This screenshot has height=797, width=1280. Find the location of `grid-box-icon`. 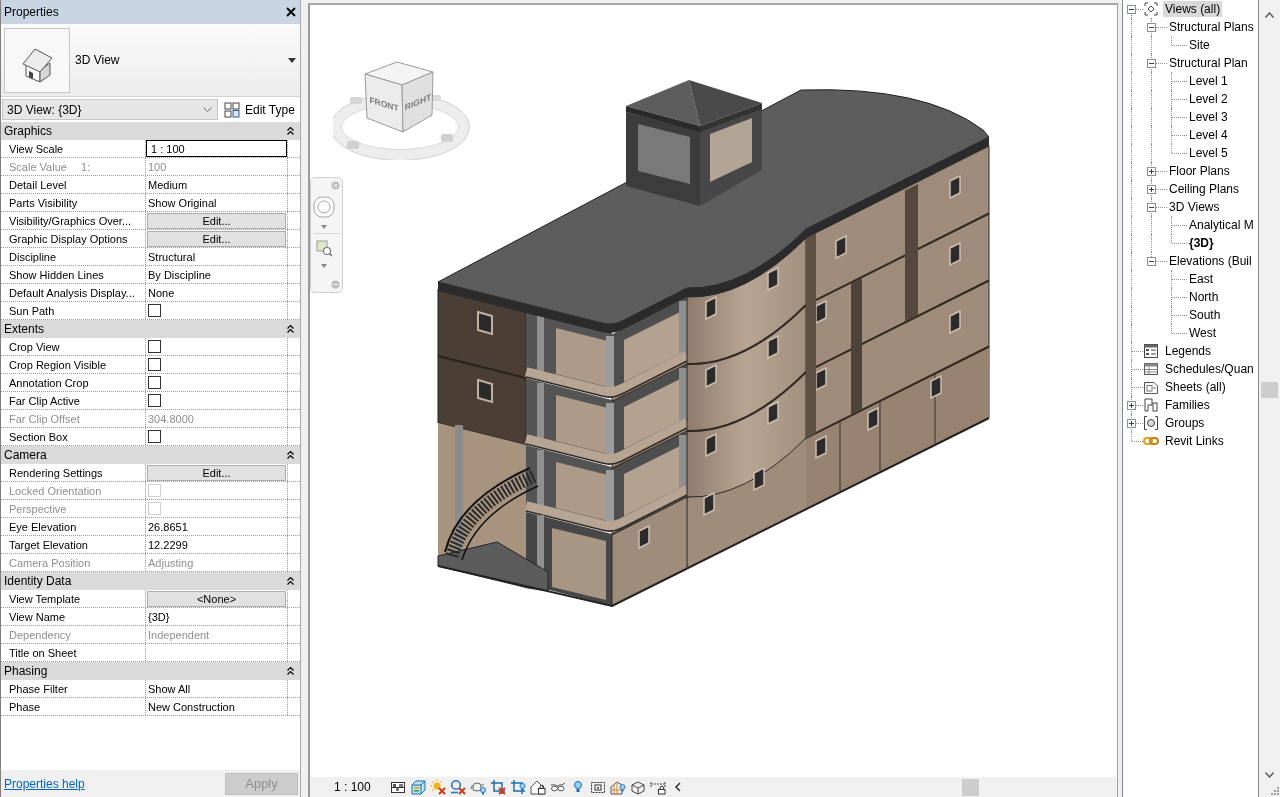

grid-box-icon is located at coordinates (397, 787).